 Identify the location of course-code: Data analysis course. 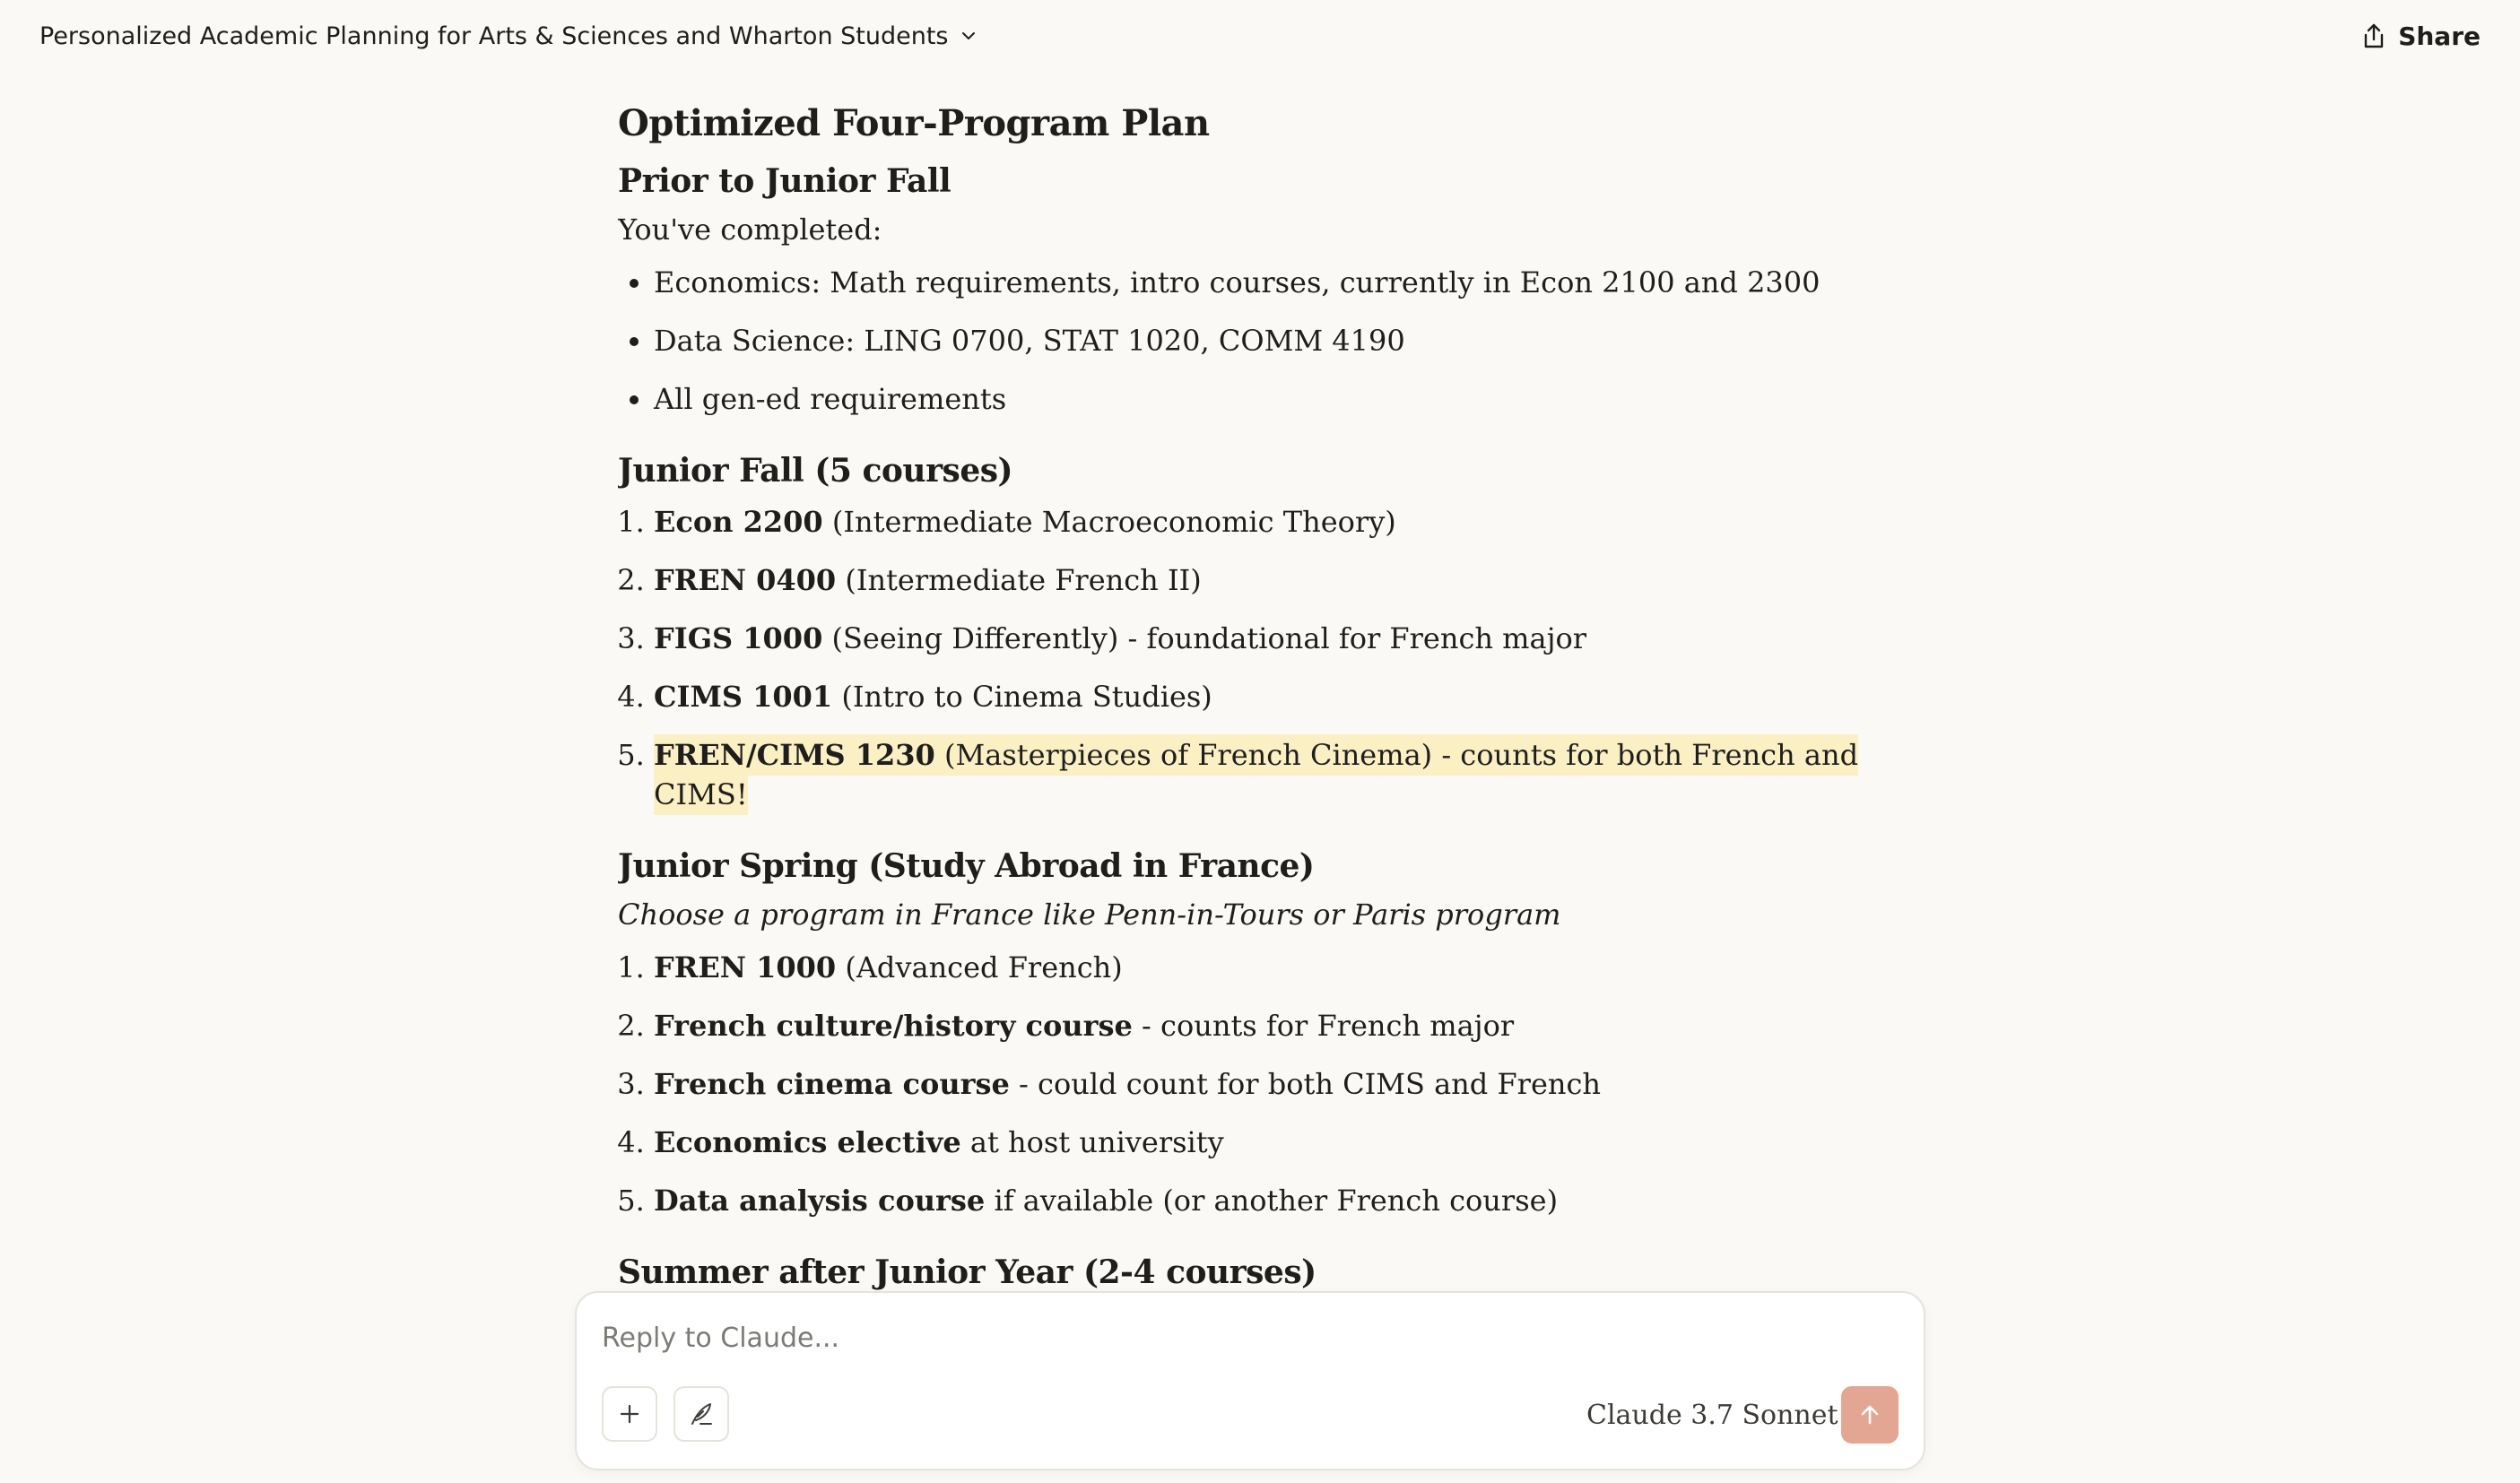
(820, 1201).